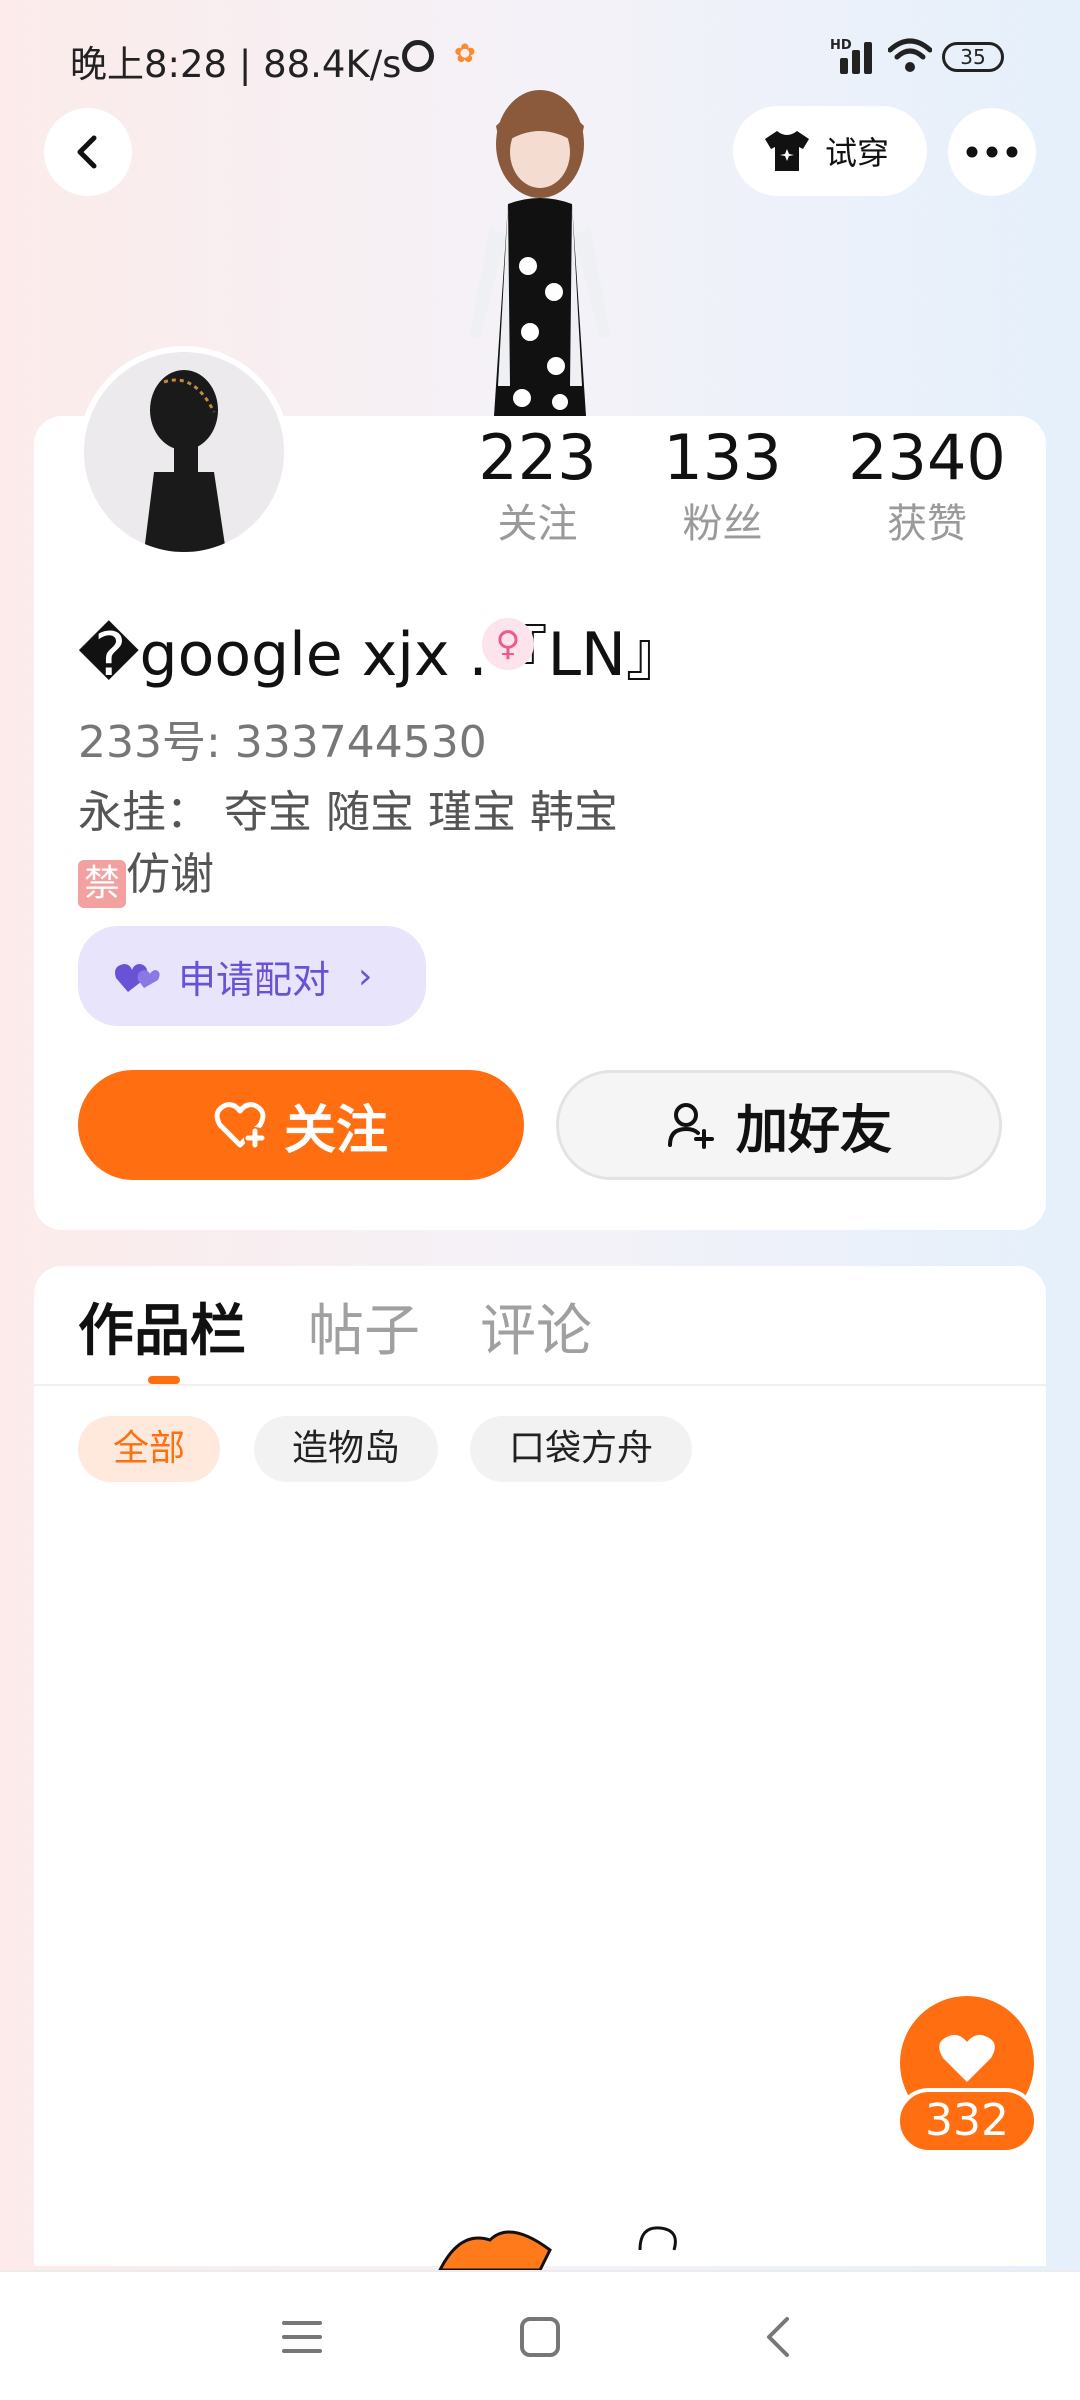  I want to click on follow-label: 关注, so click(335, 1130).